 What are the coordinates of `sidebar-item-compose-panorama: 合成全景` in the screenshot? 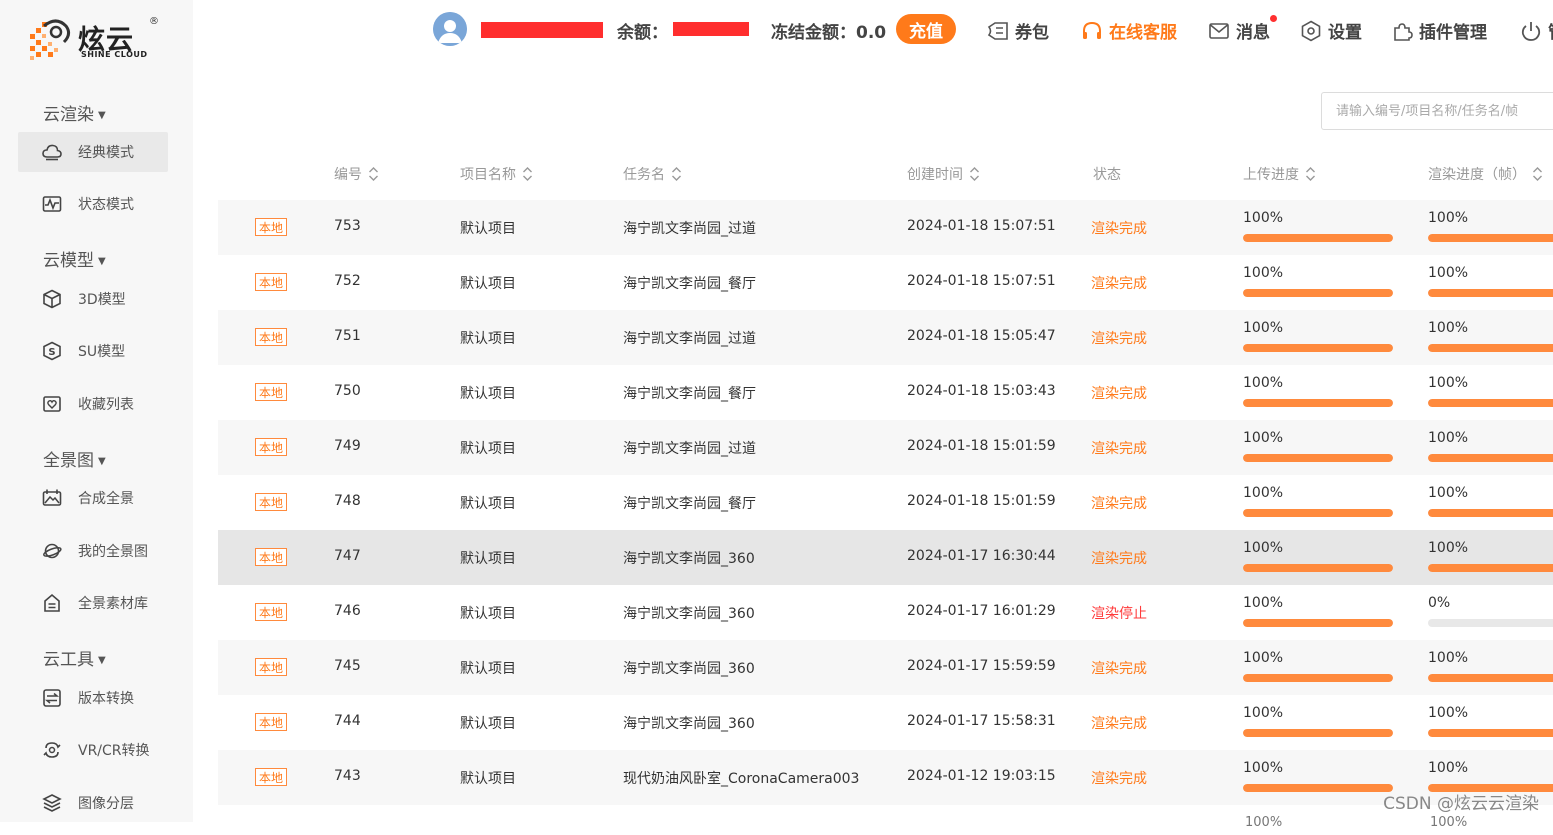 It's located at (93, 498).